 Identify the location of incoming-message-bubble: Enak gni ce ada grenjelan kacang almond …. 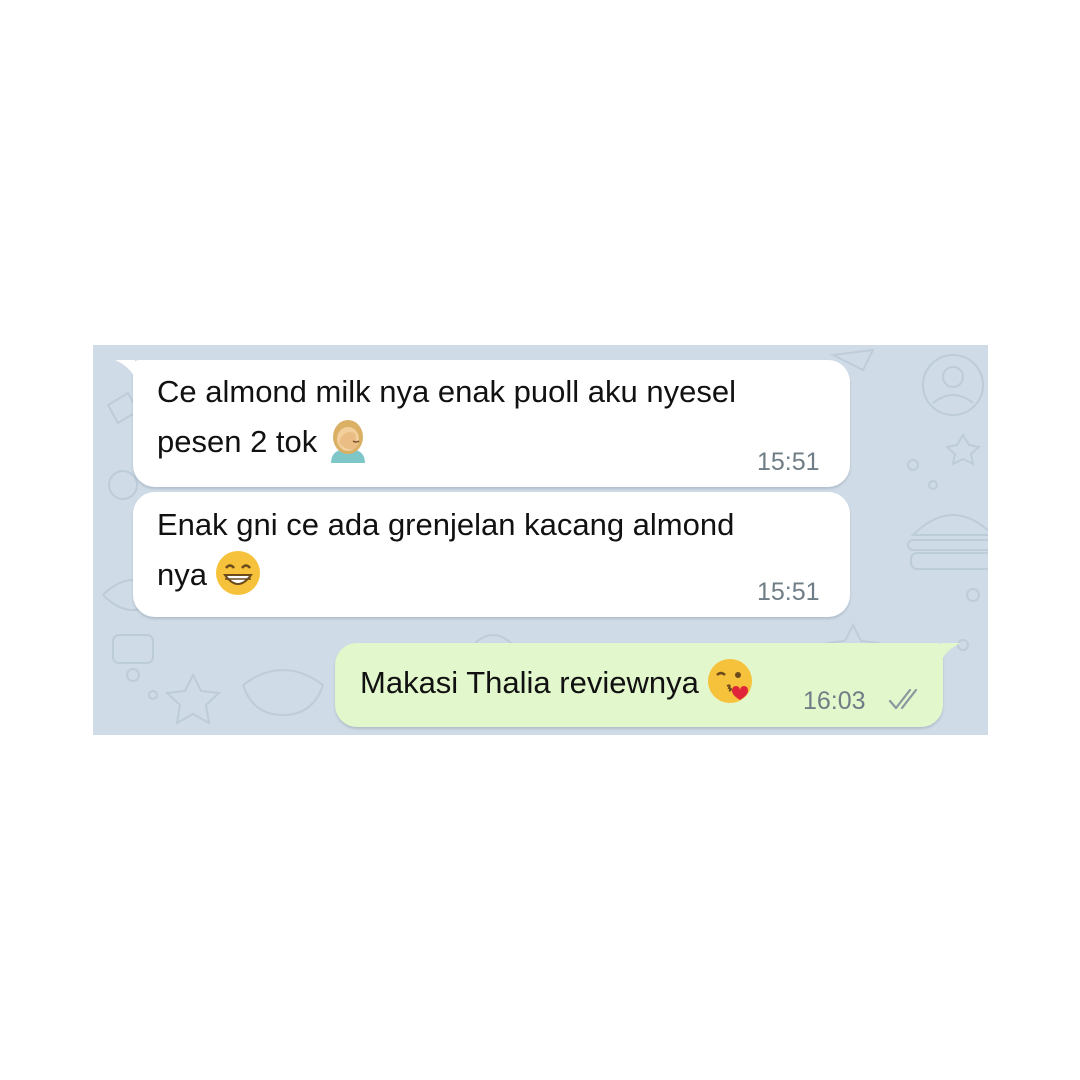
(491, 554).